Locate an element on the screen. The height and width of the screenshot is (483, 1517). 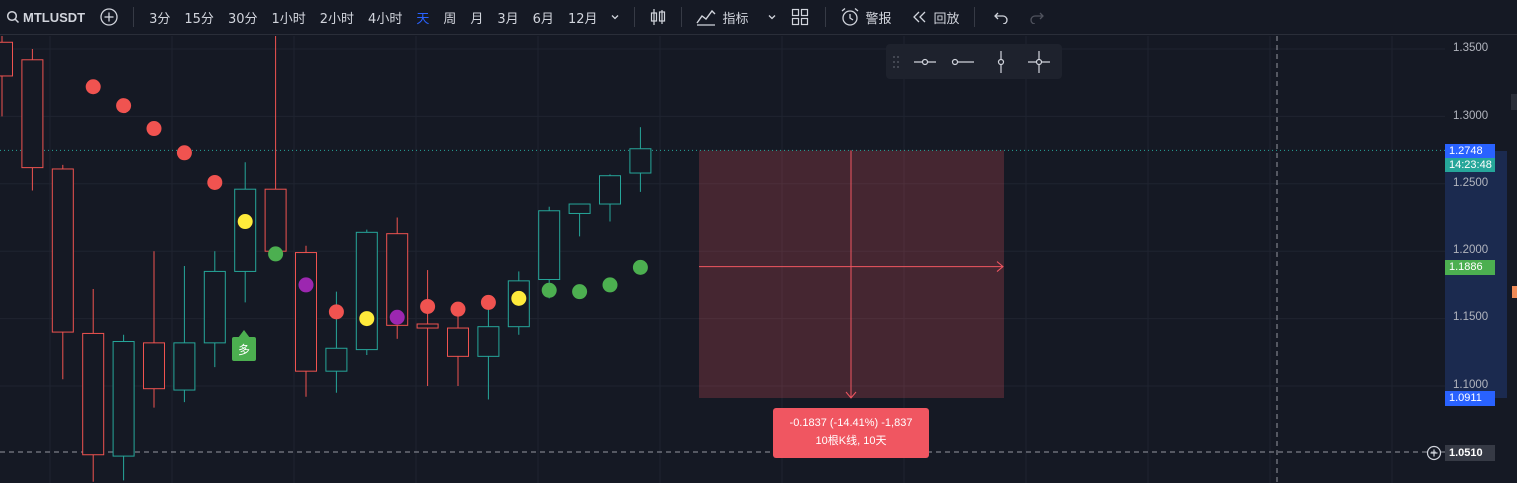
cross-line-tool is located at coordinates (1039, 61).